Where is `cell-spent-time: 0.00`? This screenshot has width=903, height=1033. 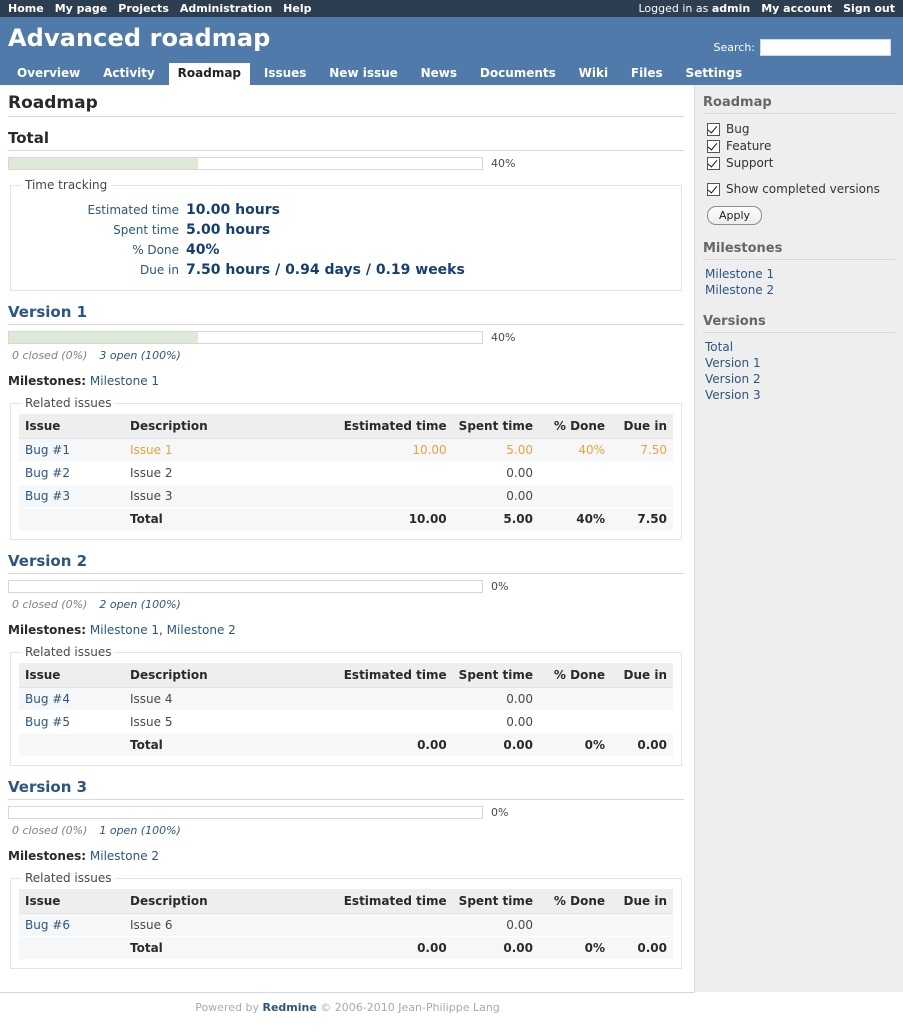 cell-spent-time: 0.00 is located at coordinates (495, 473).